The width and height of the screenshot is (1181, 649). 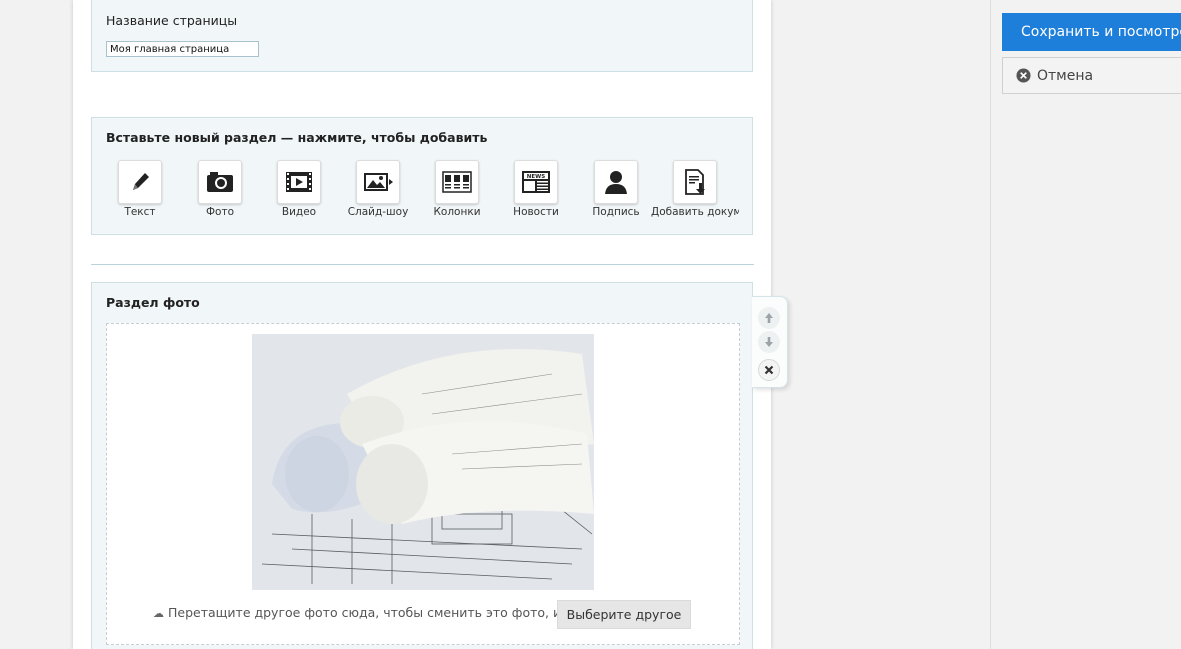 What do you see at coordinates (1101, 32) in the screenshot?
I see `save-and-view-label: Сохранить и посмотреть` at bounding box center [1101, 32].